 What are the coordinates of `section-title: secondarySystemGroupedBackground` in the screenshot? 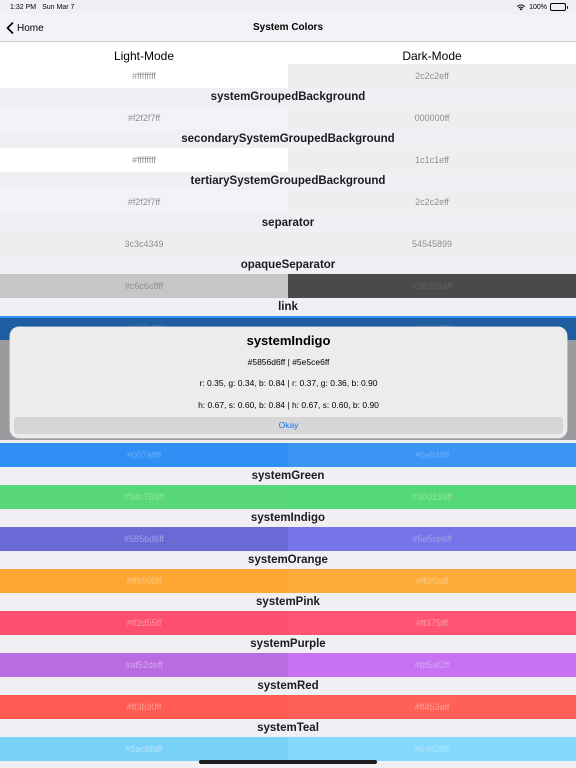 It's located at (288, 139).